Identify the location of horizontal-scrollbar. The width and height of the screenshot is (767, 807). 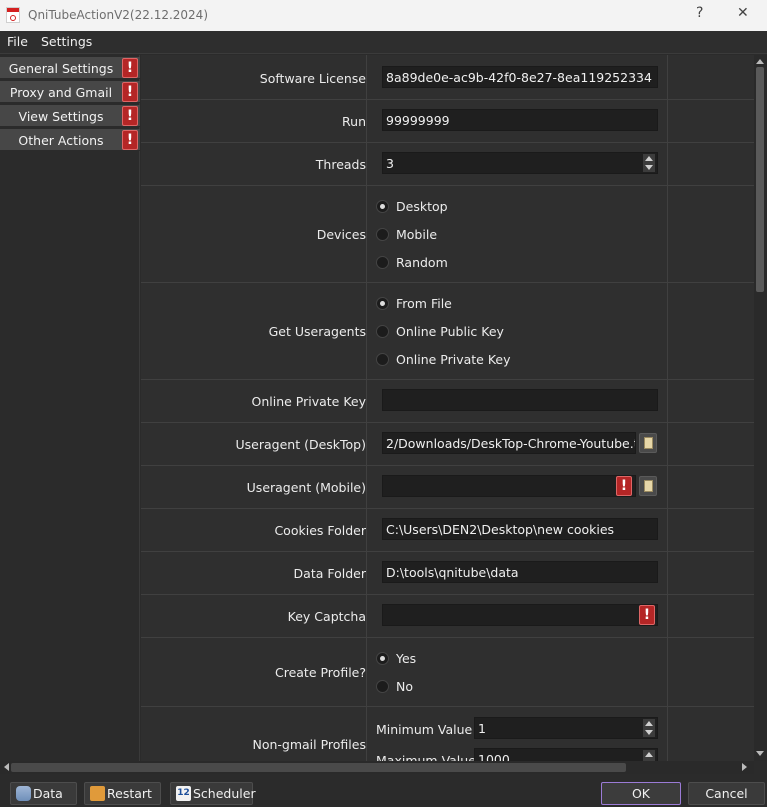
(377, 767).